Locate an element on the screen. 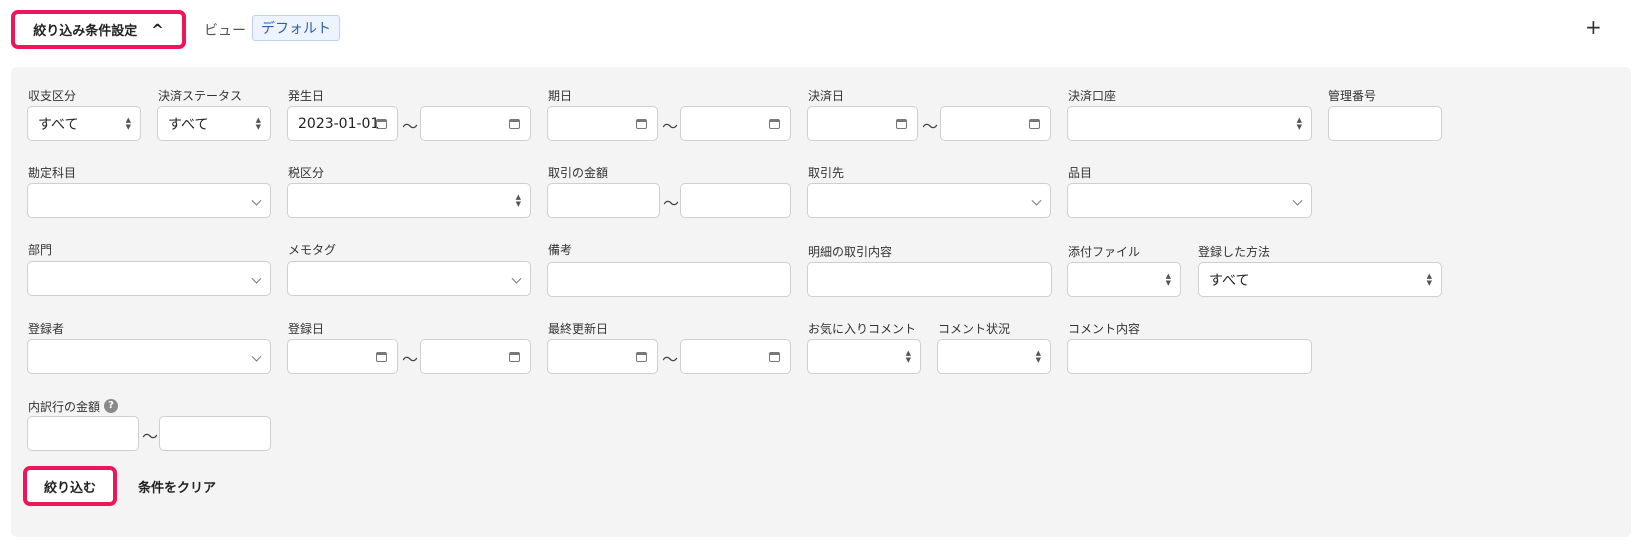 The width and height of the screenshot is (1639, 548). partner-combobox is located at coordinates (929, 200).